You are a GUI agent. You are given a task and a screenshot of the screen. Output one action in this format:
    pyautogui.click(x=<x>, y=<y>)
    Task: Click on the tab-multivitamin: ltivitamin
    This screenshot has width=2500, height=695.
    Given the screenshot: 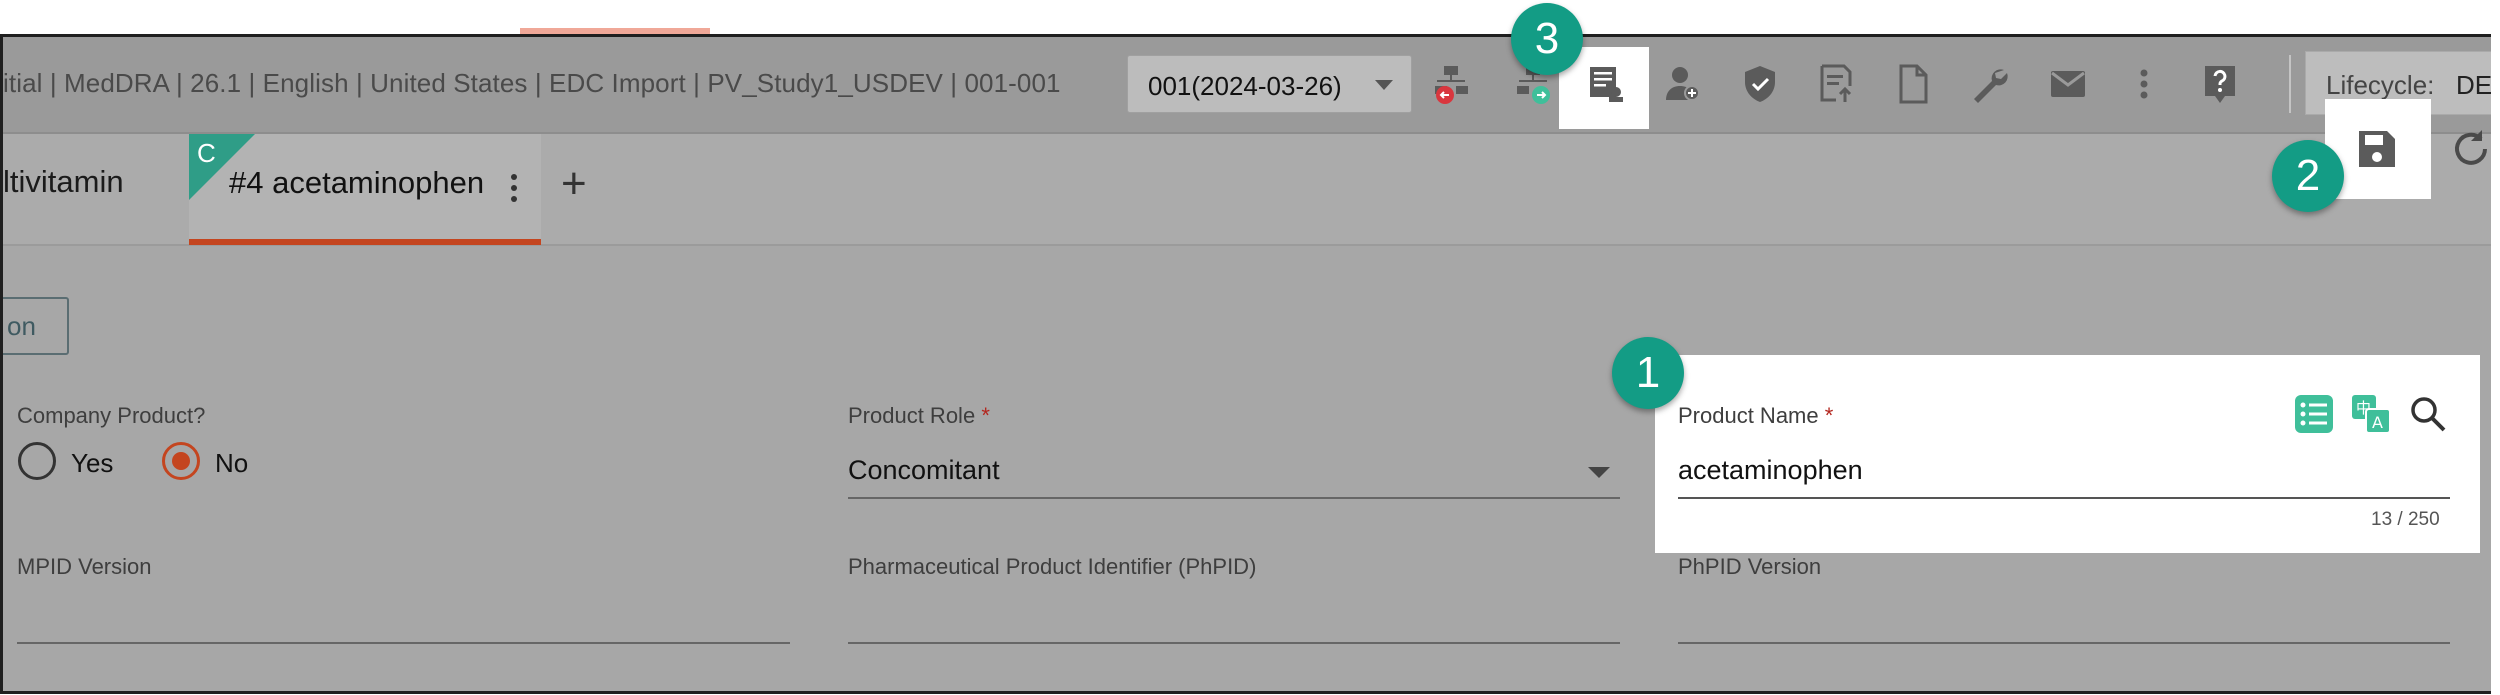 What is the action you would take?
    pyautogui.click(x=63, y=182)
    